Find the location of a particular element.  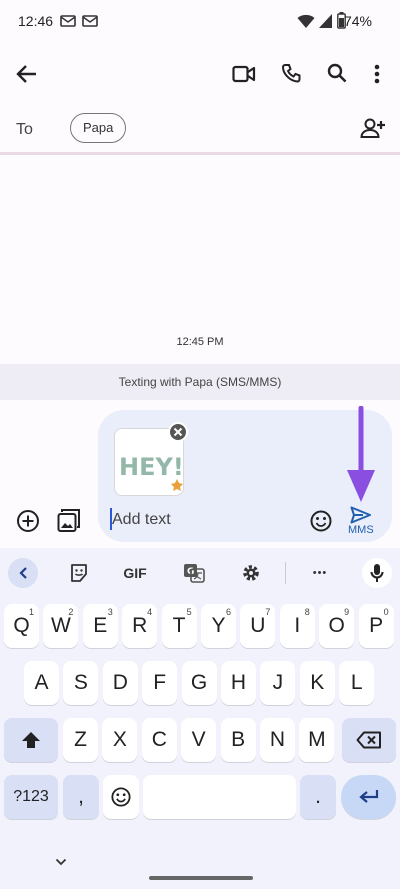

add-person-icon is located at coordinates (373, 128).